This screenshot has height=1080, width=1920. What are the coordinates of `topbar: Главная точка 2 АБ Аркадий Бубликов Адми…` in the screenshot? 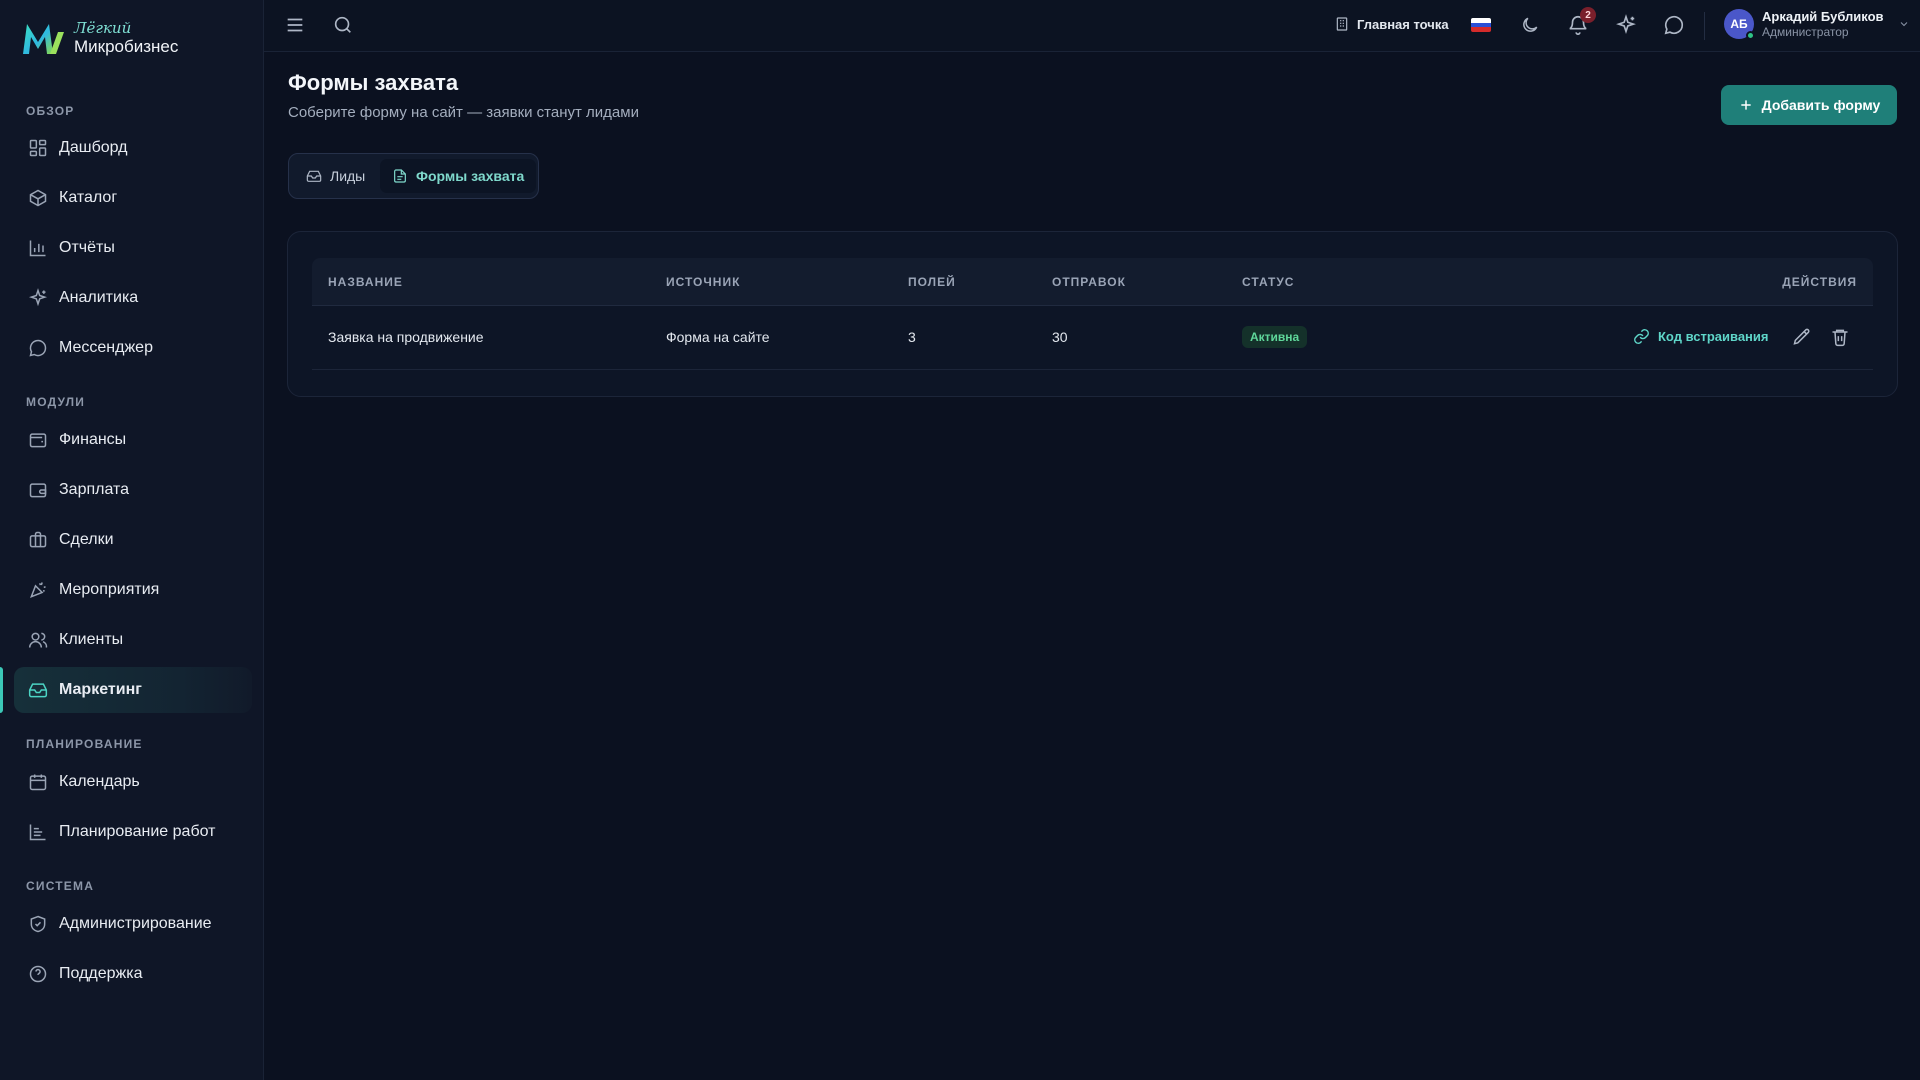 It's located at (1092, 26).